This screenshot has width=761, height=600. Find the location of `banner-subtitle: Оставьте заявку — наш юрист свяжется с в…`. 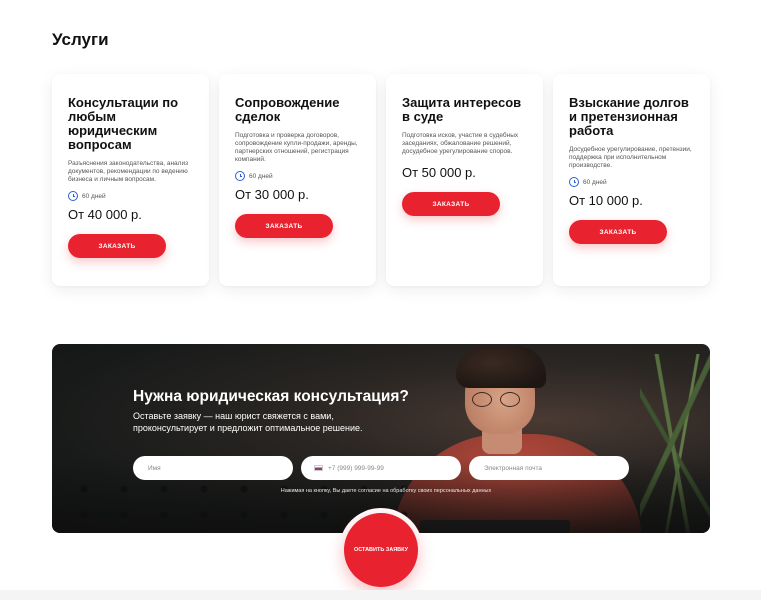

banner-subtitle: Оставьте заявку — наш юрист свяжется с в… is located at coordinates (248, 422).